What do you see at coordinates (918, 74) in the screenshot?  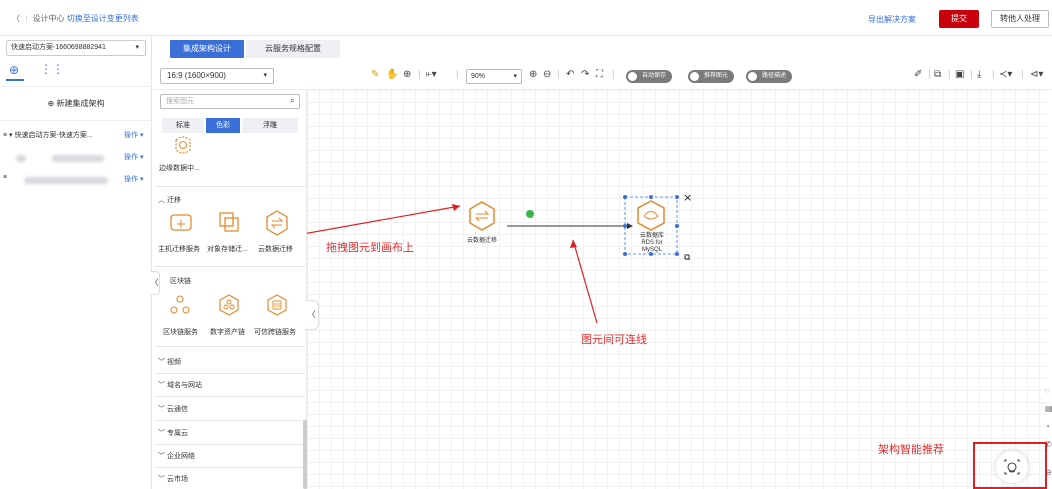 I see `edit-icon: ✐` at bounding box center [918, 74].